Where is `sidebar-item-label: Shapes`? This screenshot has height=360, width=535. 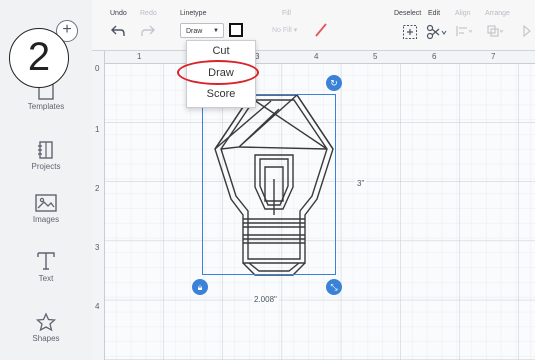
sidebar-item-label: Shapes is located at coordinates (46, 338).